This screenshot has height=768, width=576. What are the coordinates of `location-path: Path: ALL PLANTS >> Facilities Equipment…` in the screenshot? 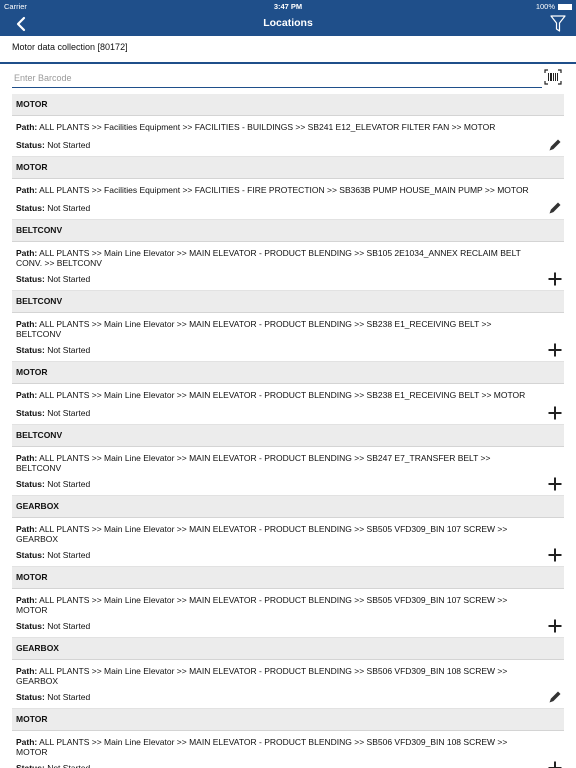 It's located at (277, 191).